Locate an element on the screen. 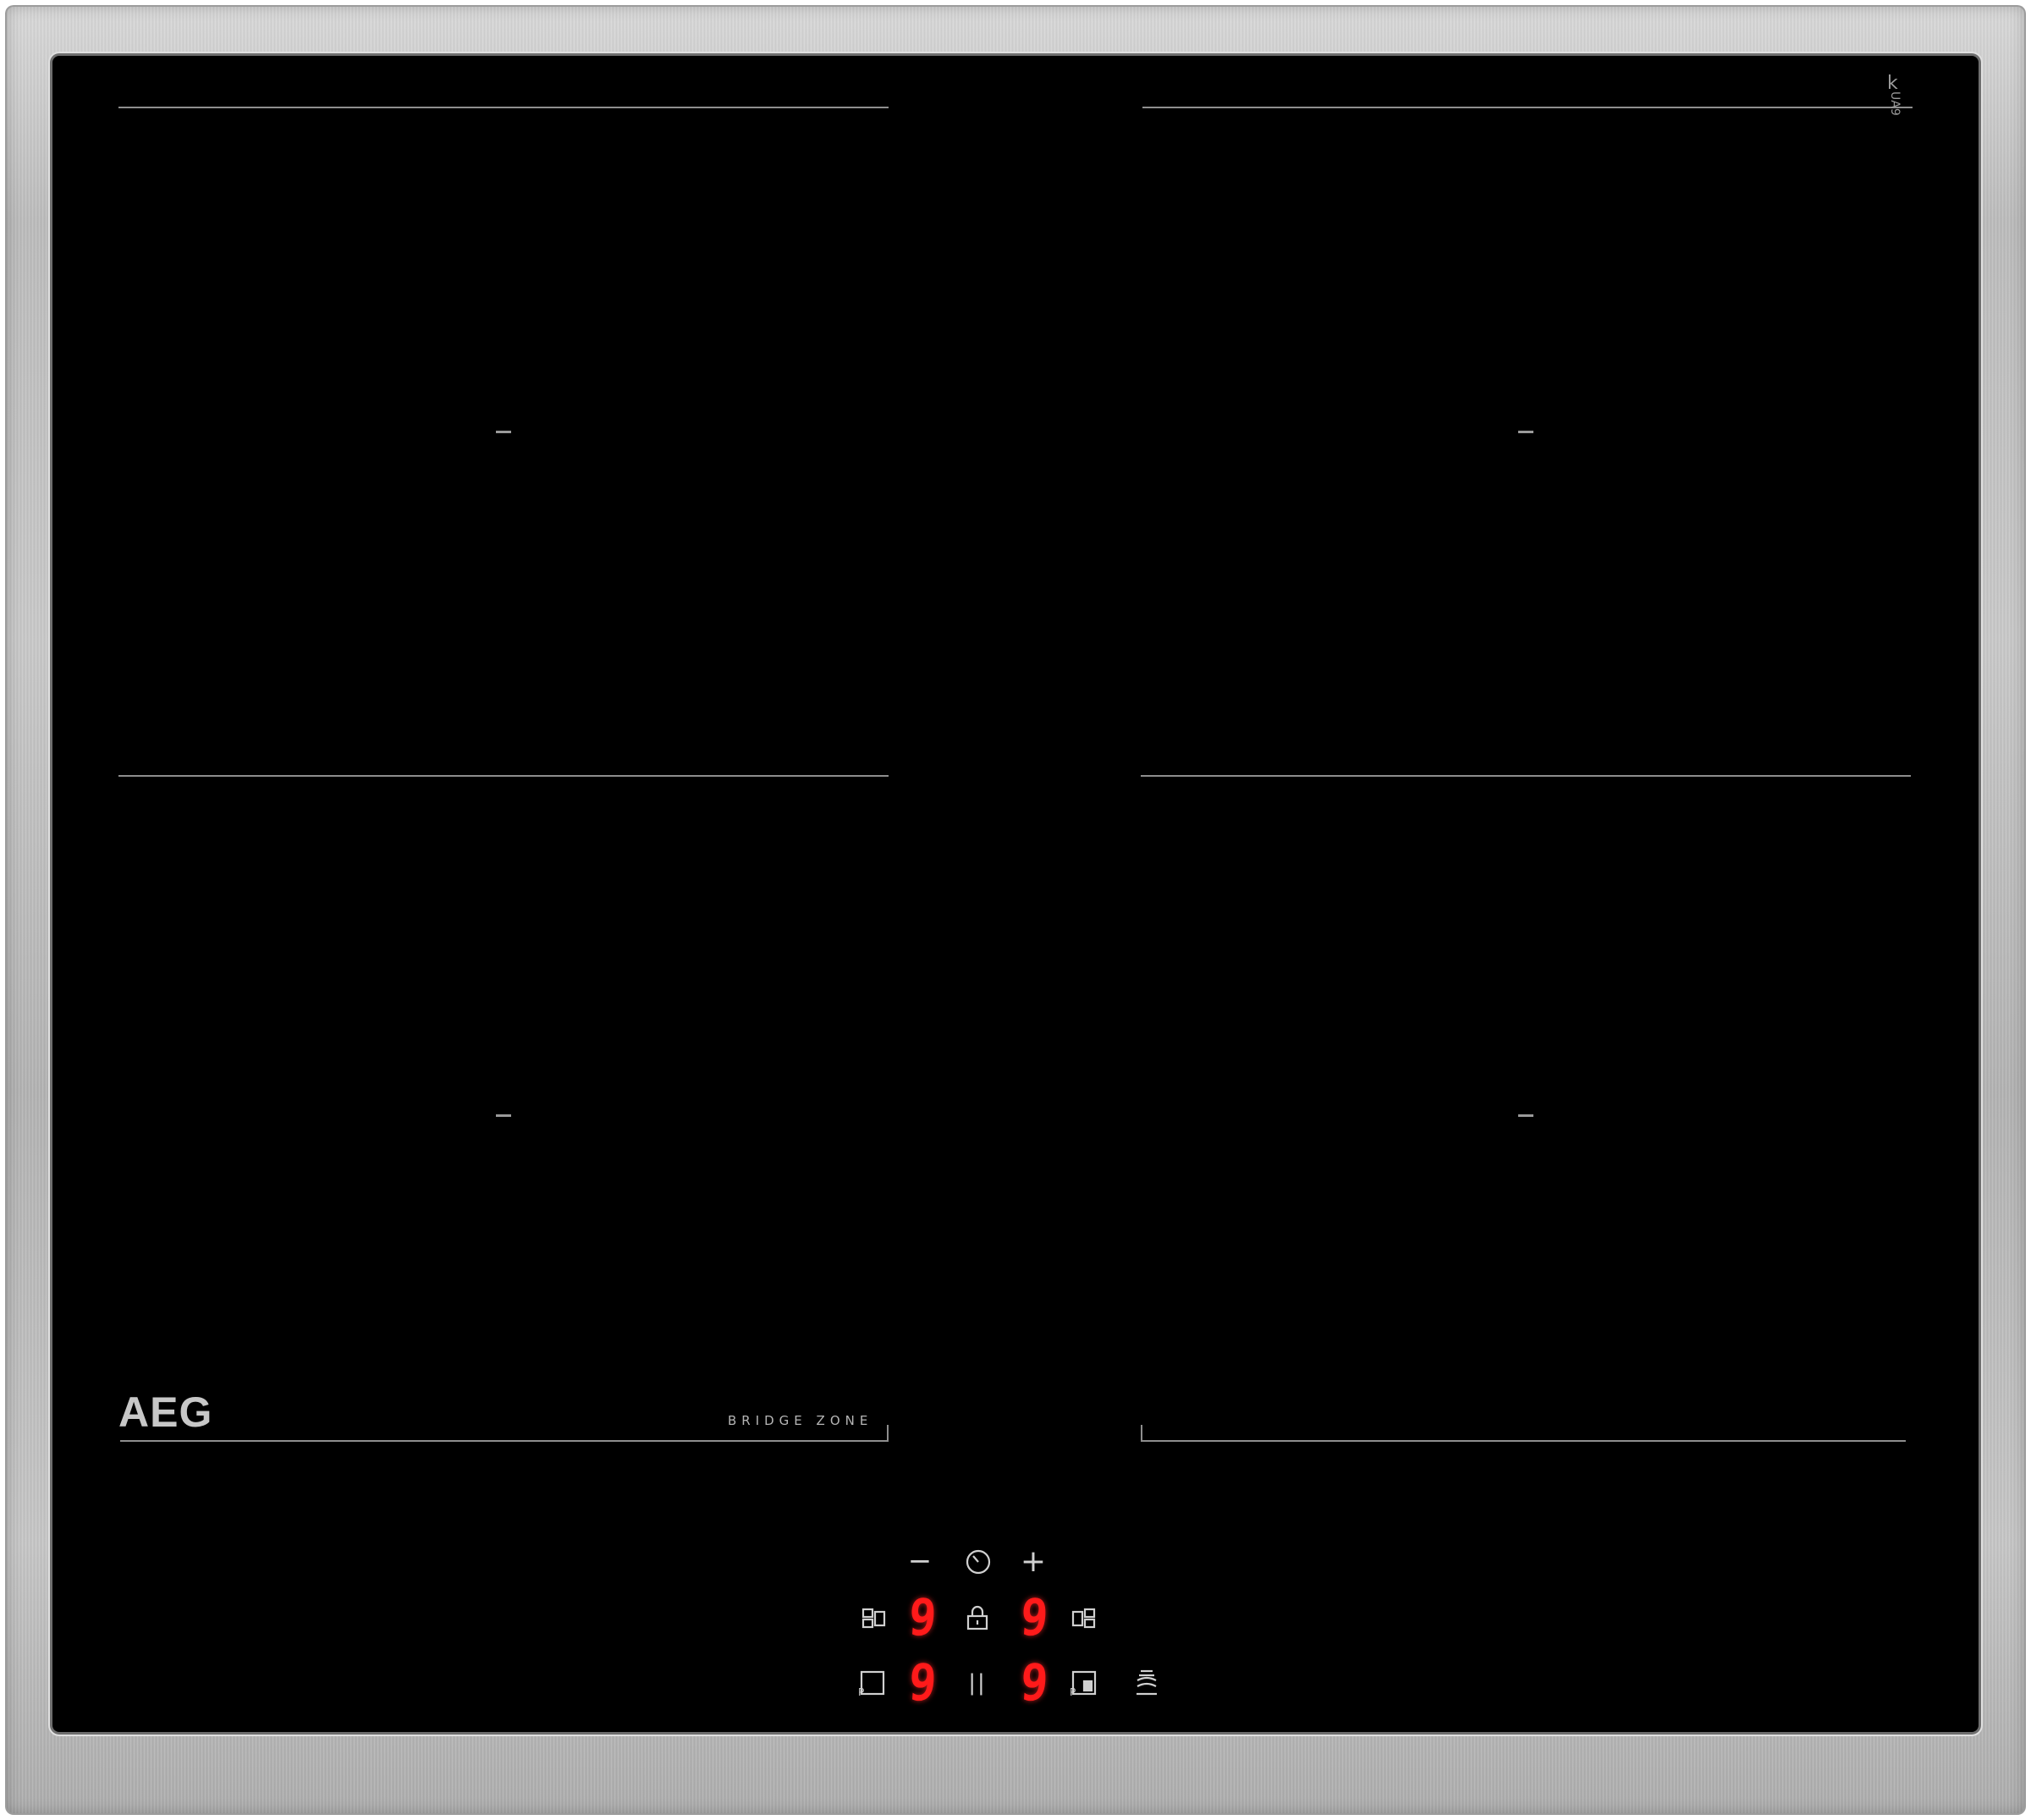  timer-plus-label: + is located at coordinates (1033, 1561).